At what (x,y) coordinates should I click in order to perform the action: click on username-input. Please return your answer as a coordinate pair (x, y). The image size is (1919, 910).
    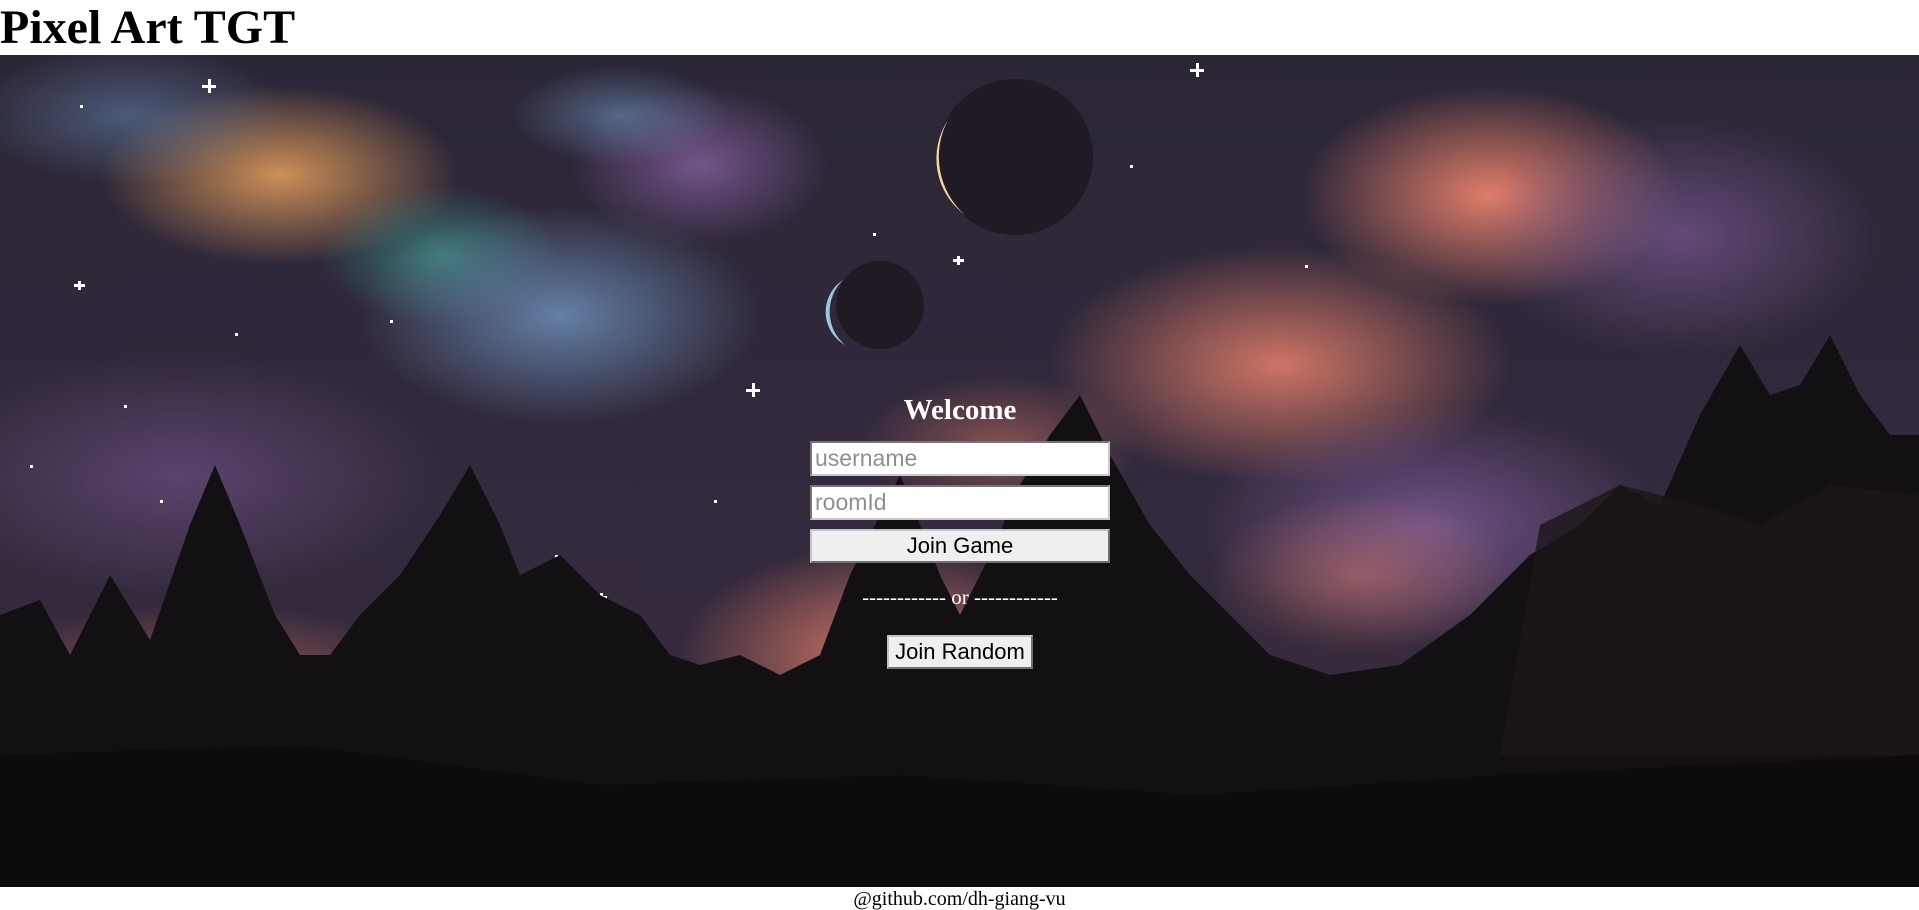
    Looking at the image, I should click on (960, 458).